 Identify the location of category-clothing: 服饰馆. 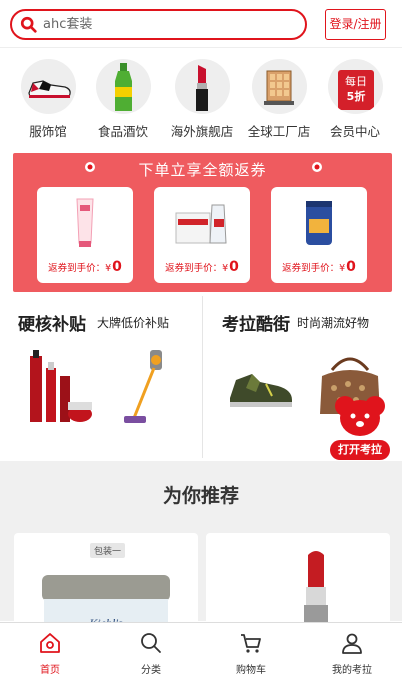
(48, 98).